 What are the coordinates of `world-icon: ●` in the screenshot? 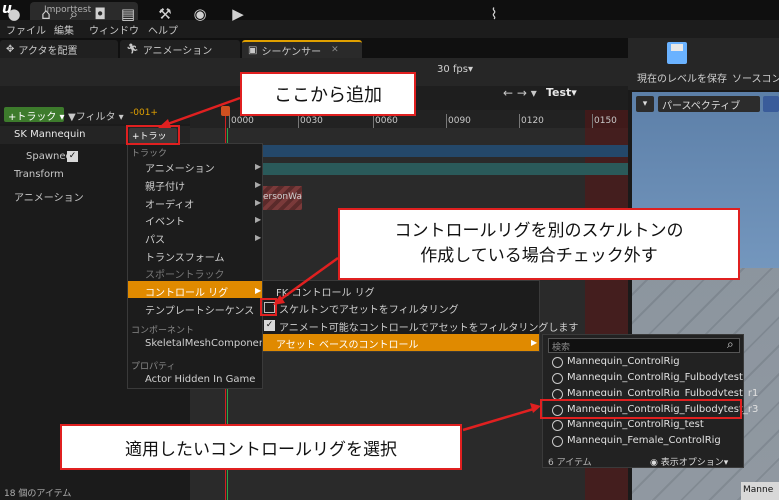 It's located at (14, 14).